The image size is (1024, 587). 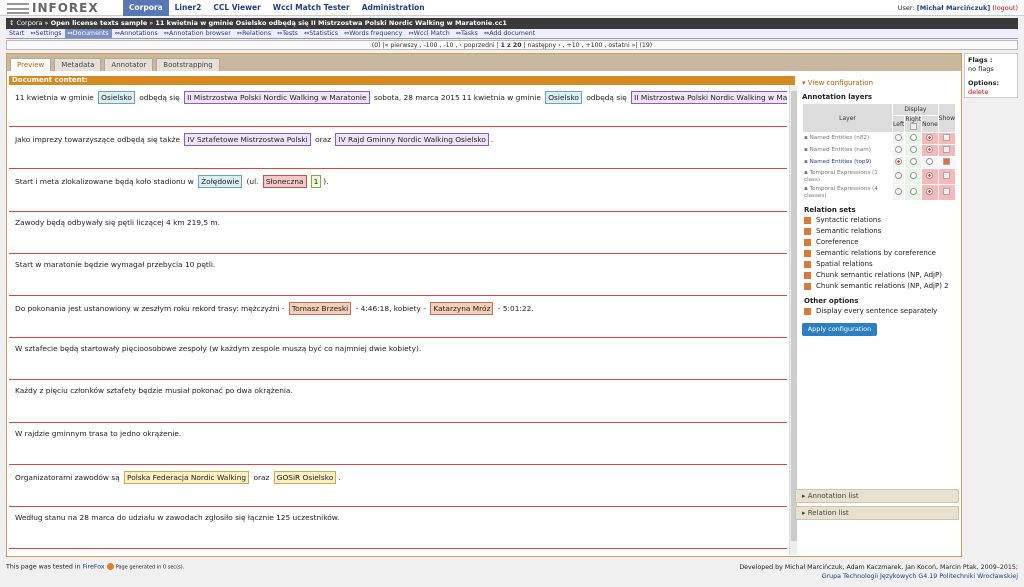 I want to click on relation-option: Syntactic relations, so click(x=878, y=220).